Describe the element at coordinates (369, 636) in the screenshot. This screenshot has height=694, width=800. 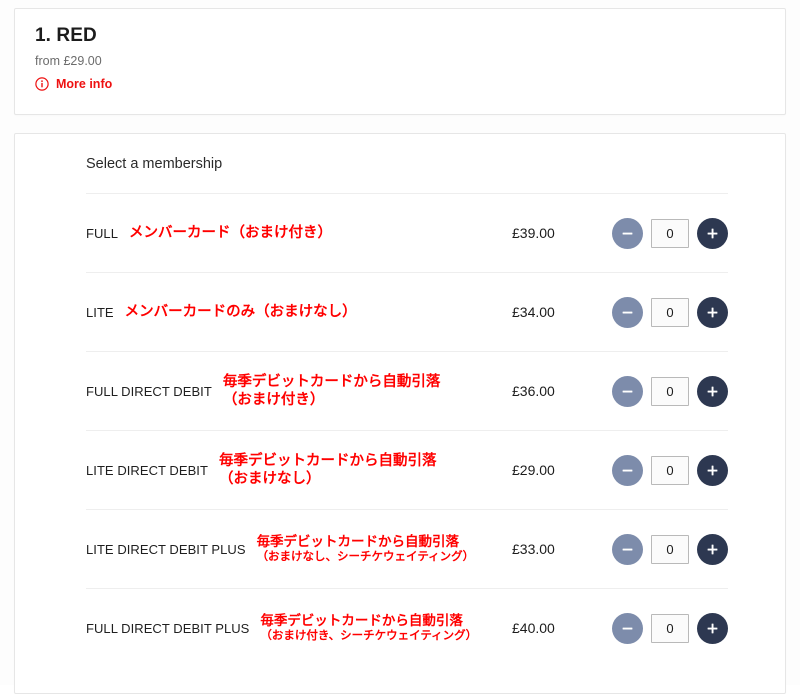
I see `plan-description-line-2: （おまけ付き、シーチケウェイティング）` at that location.